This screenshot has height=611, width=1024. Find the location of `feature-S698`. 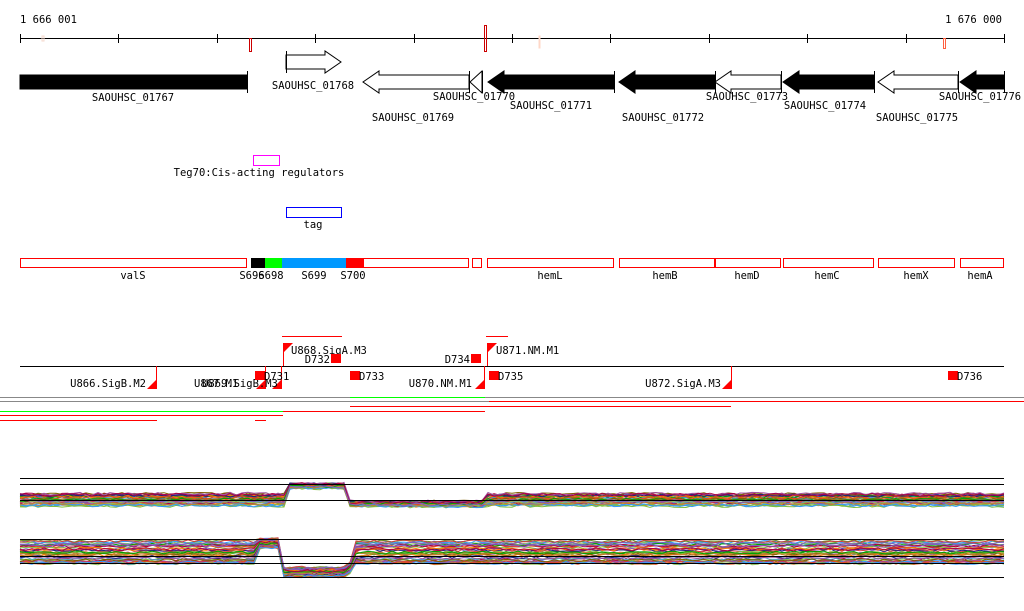

feature-S698 is located at coordinates (273, 263).